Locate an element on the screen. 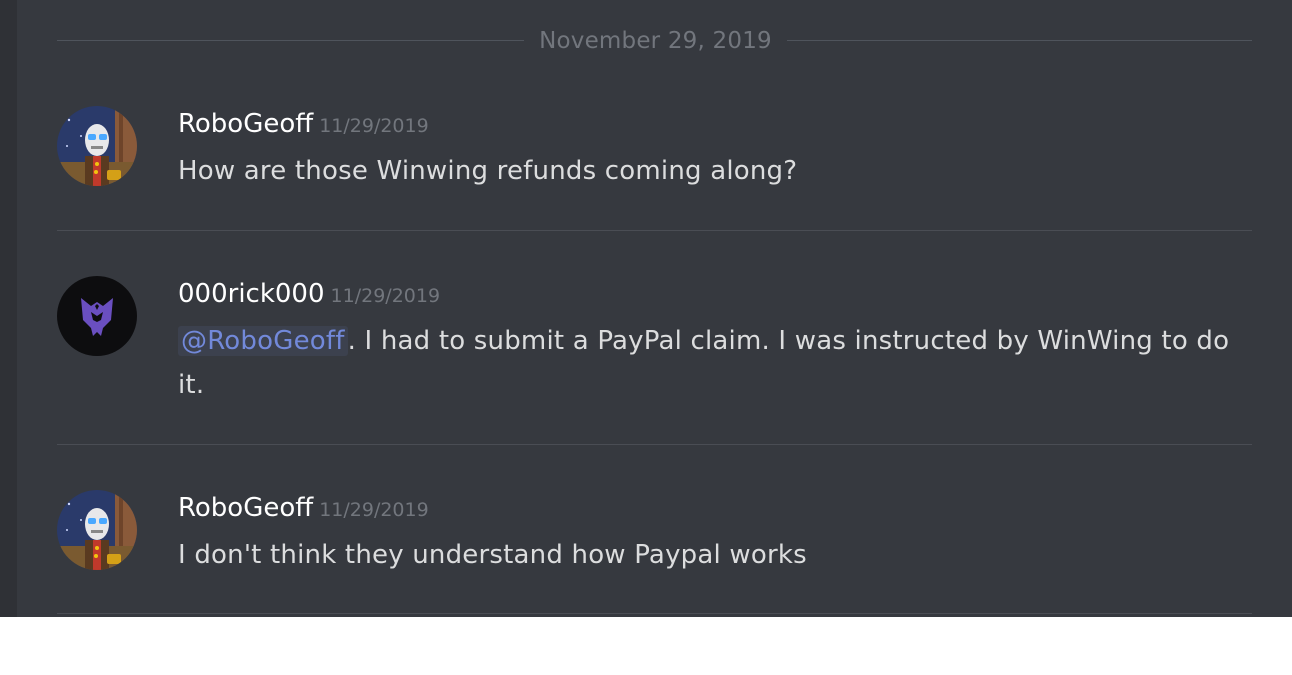 This screenshot has height=675, width=1292. date-divider: November 29, 2019 is located at coordinates (654, 41).